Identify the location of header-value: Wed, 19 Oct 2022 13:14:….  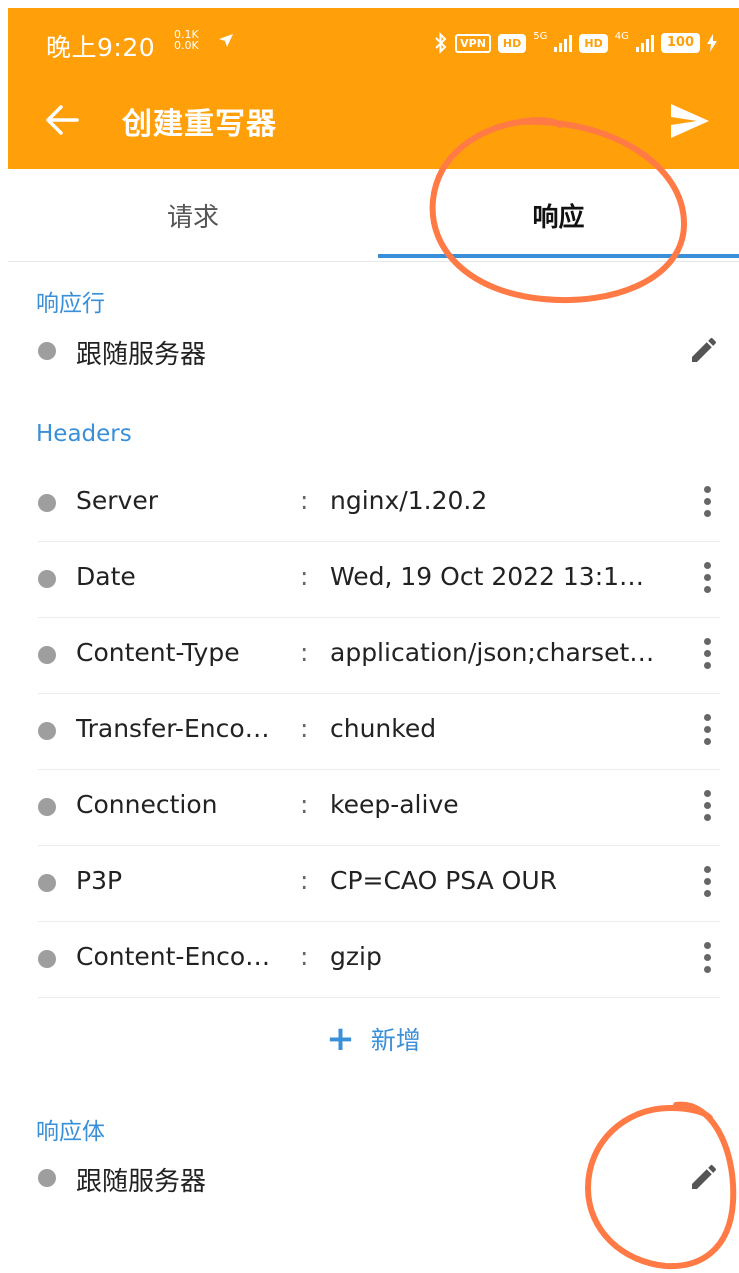
(492, 576).